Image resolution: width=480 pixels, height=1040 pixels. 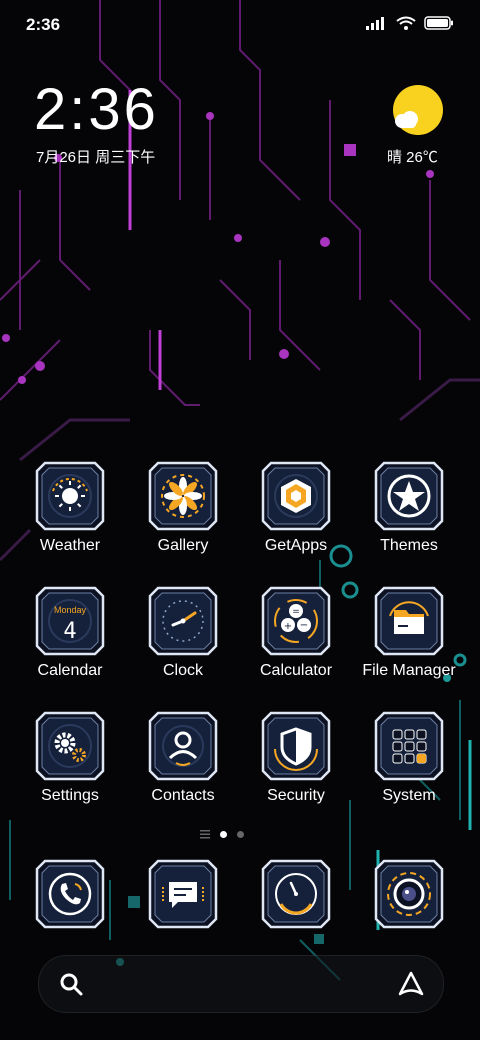 What do you see at coordinates (296, 621) in the screenshot?
I see `calculator-icon: = + −` at bounding box center [296, 621].